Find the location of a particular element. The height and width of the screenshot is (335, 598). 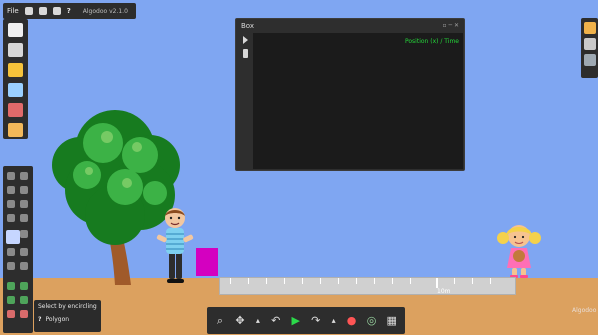

selection-hint: Select by encircling is located at coordinates (67, 306).